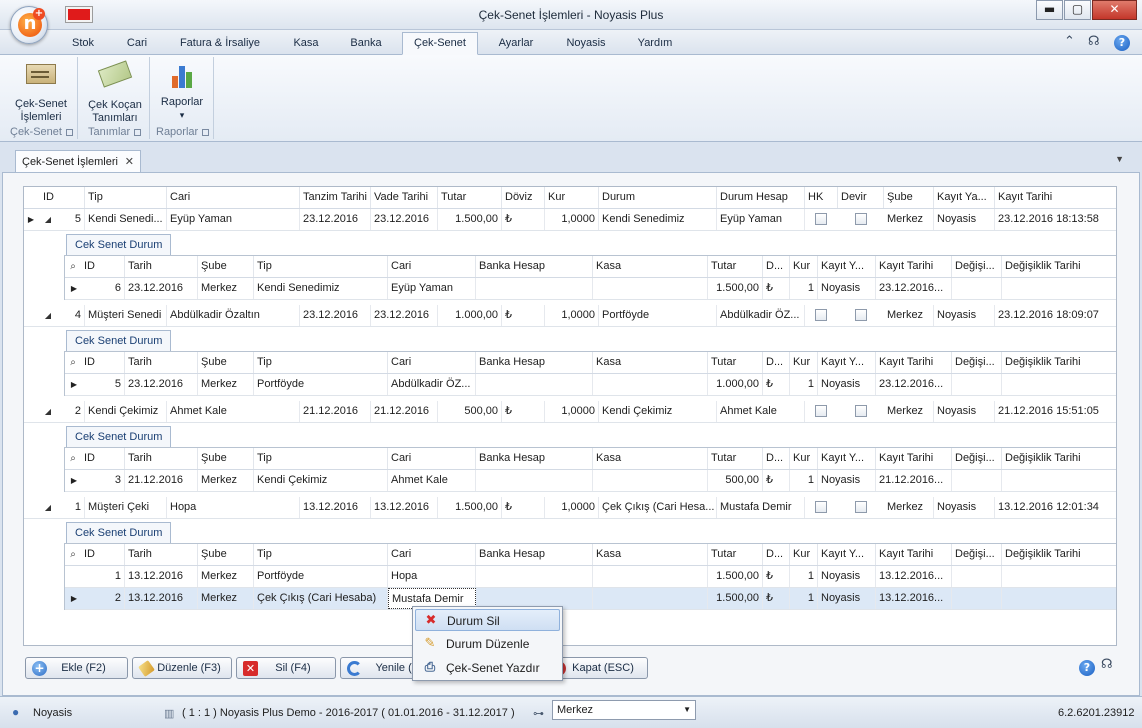 Image resolution: width=1142 pixels, height=728 pixels. Describe the element at coordinates (335, 197) in the screenshot. I see `column-header: Tanzim Tarihi` at that location.